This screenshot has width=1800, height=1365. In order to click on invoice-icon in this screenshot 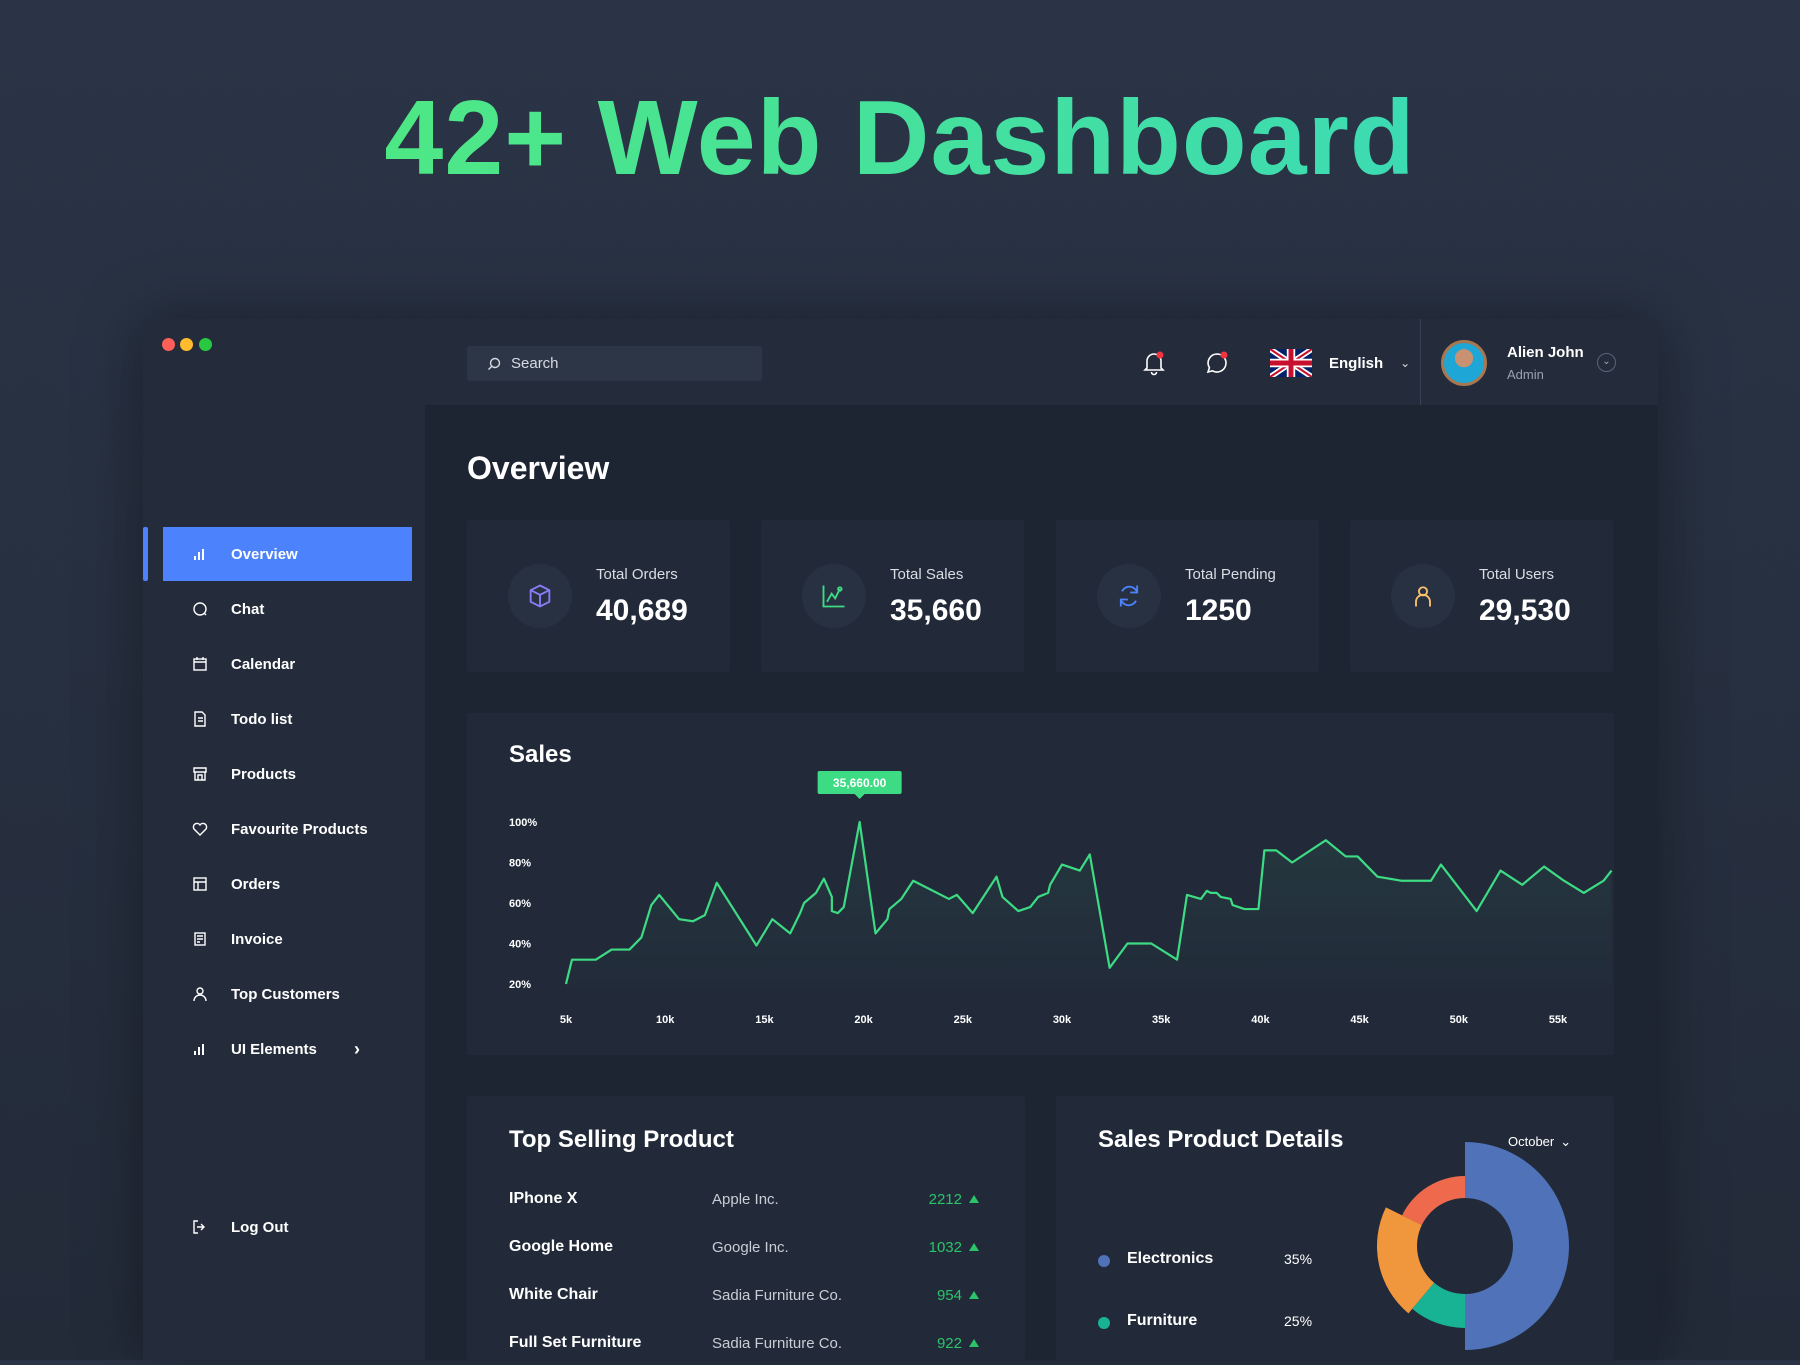, I will do `click(200, 939)`.